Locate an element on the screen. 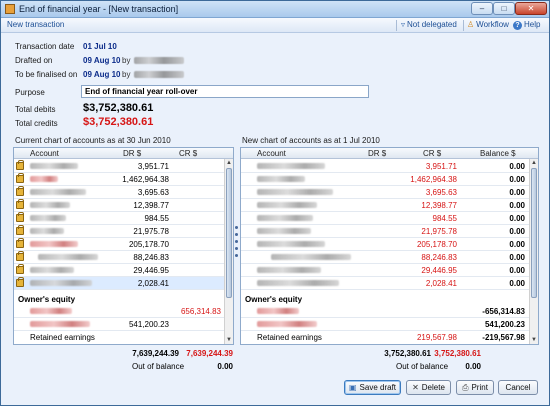 This screenshot has width=550, height=406. delegation-button: ▿ Not delegated is located at coordinates (429, 24).